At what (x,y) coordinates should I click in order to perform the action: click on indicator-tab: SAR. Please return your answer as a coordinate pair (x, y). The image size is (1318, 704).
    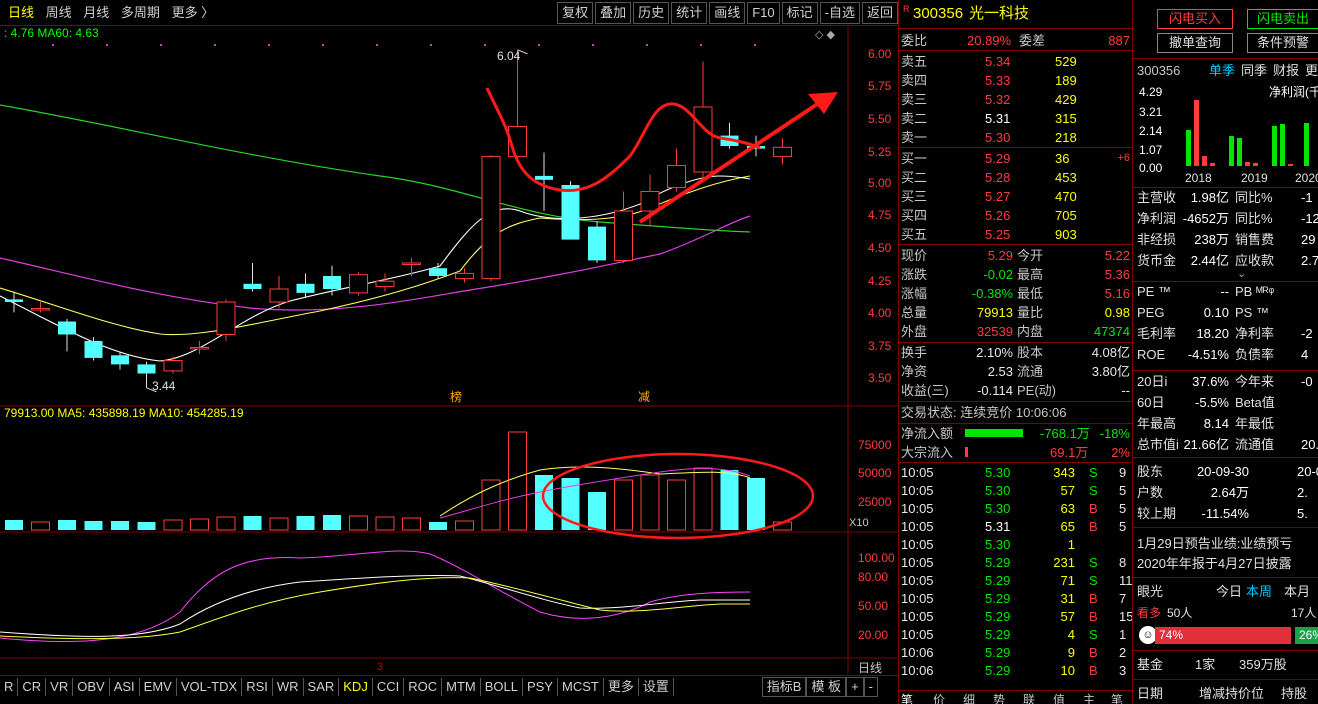
    Looking at the image, I should click on (322, 686).